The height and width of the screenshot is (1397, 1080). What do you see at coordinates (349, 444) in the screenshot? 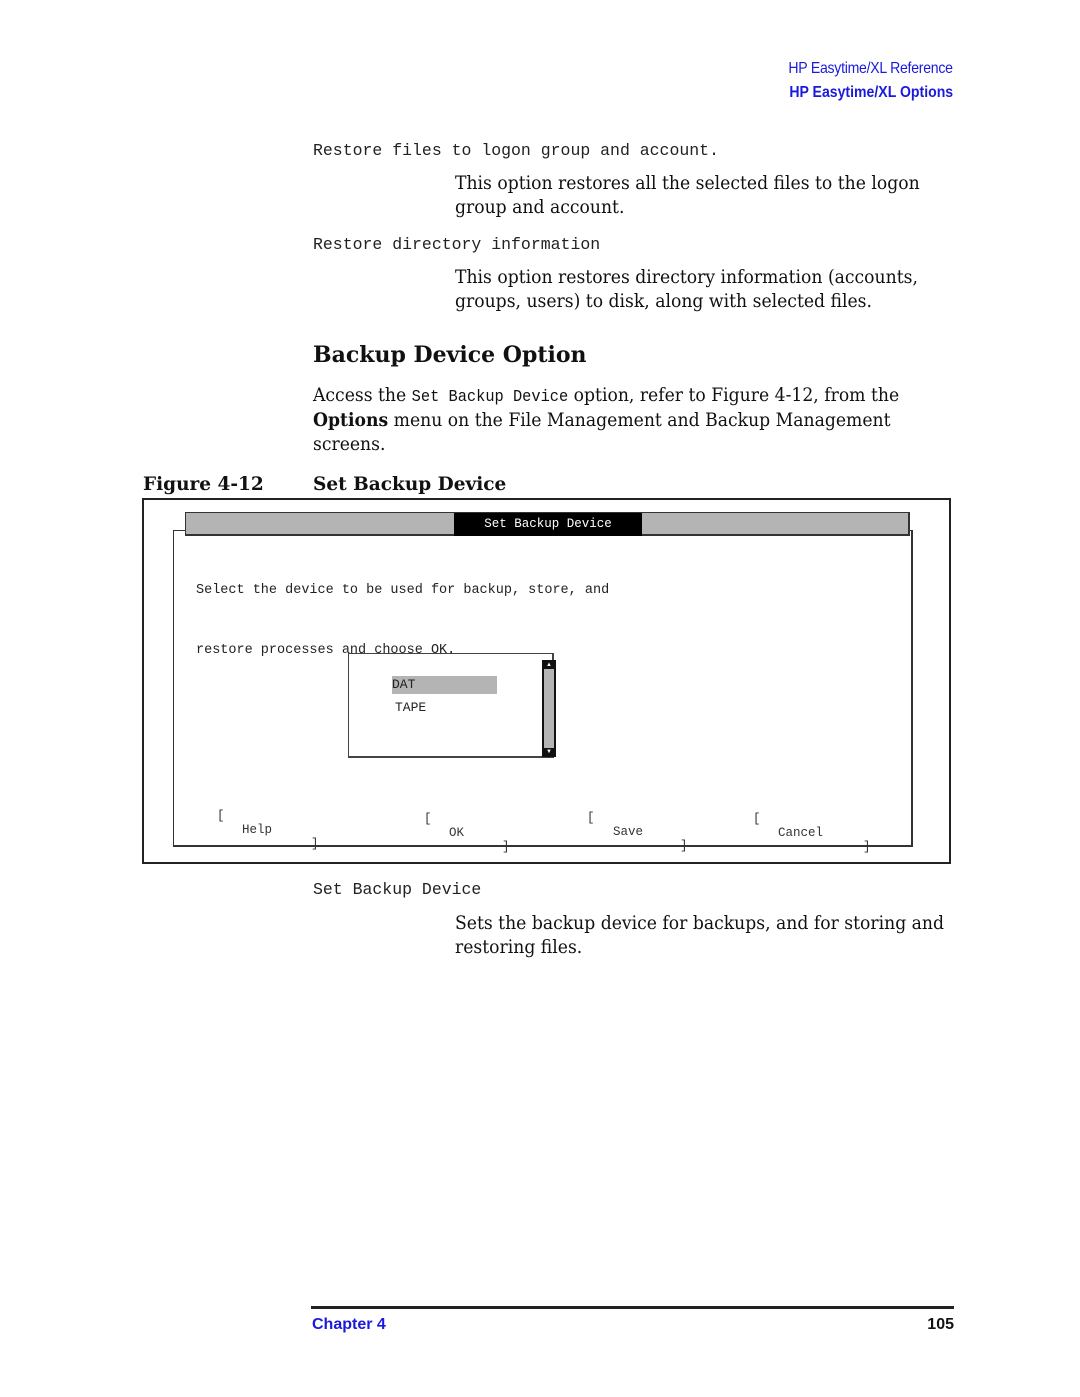
I see `paragraph-line-3: screens.` at bounding box center [349, 444].